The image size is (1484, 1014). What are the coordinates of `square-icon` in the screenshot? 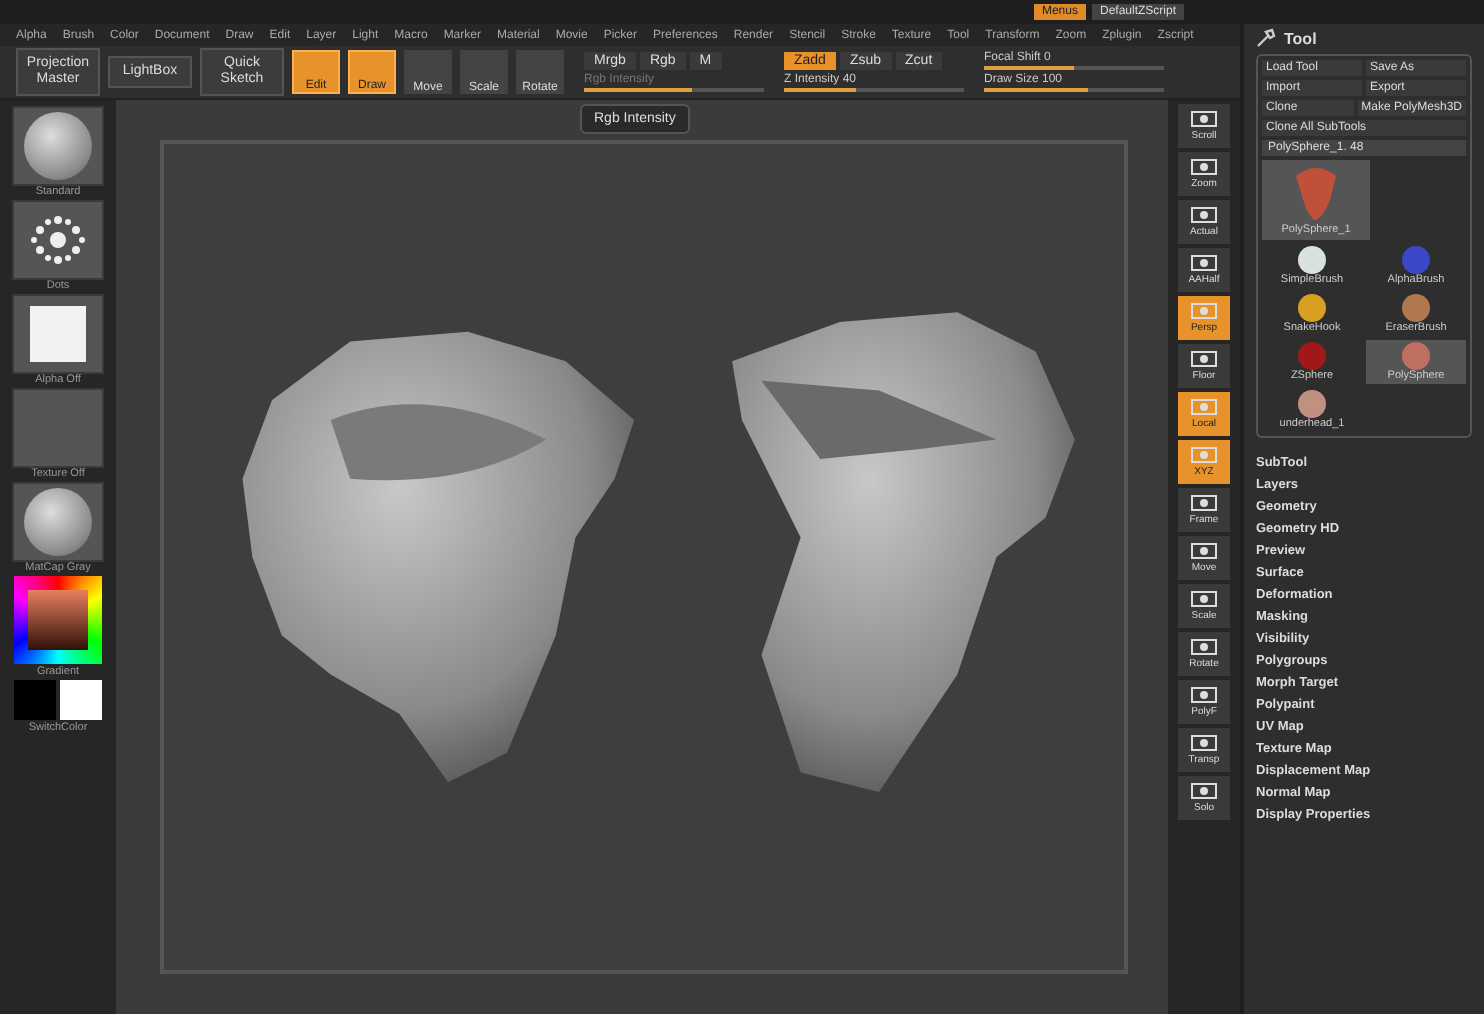 It's located at (58, 334).